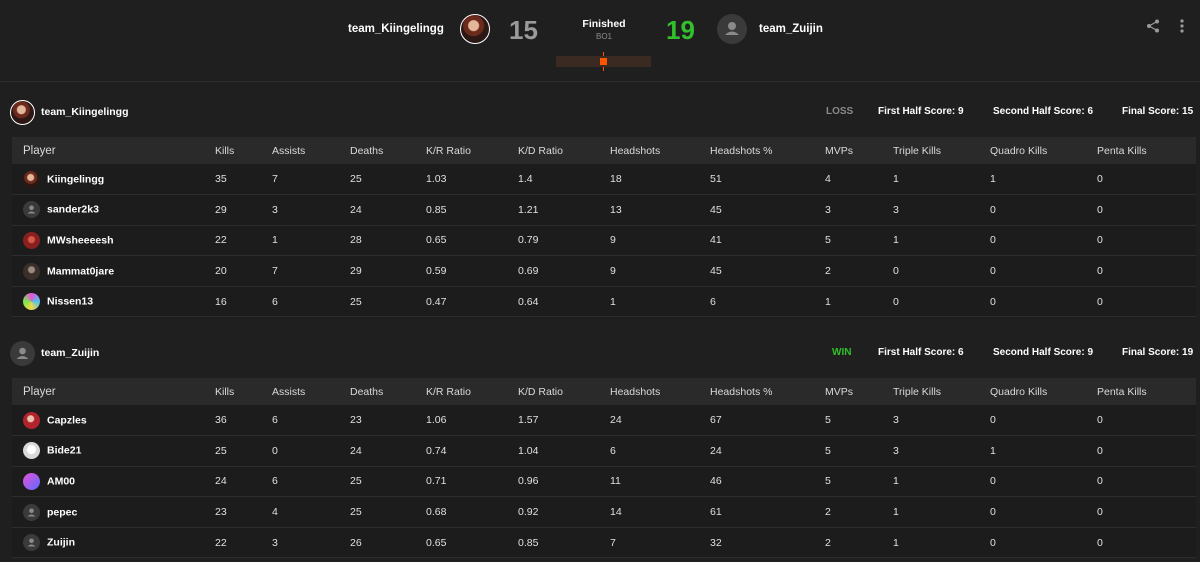  What do you see at coordinates (1153, 26) in the screenshot?
I see `share-icon` at bounding box center [1153, 26].